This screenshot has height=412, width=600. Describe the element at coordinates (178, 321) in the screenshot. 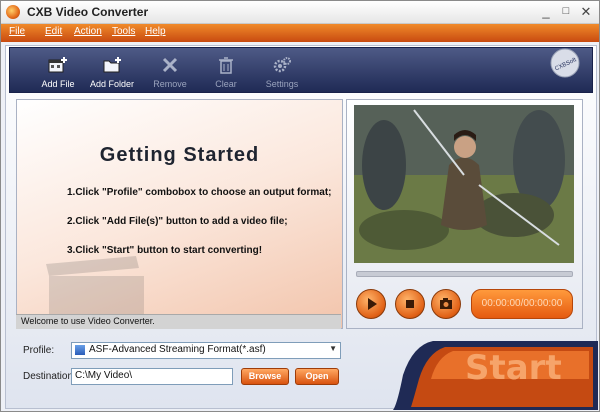

I see `status-bar: Welcome to use Video Converter.` at that location.